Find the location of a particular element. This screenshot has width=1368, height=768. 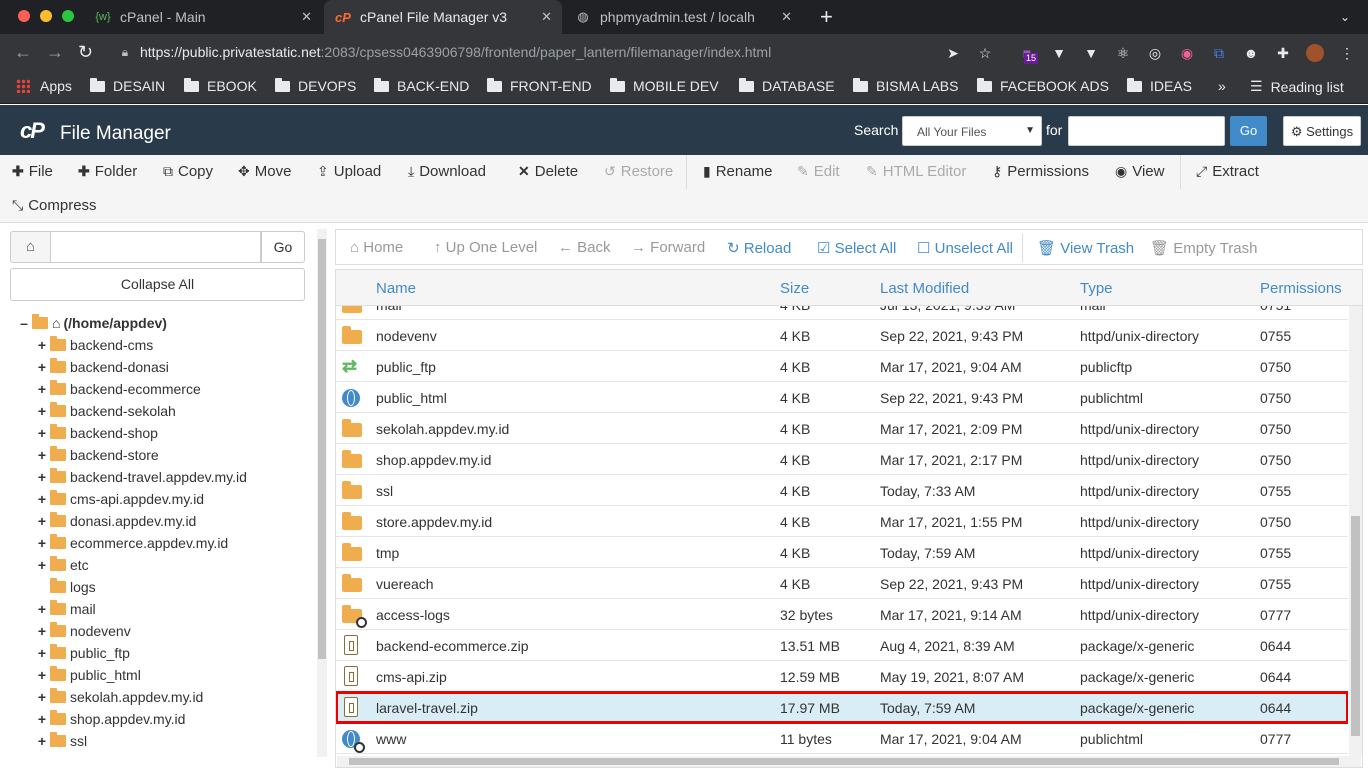

path-go-button: Go is located at coordinates (283, 247).